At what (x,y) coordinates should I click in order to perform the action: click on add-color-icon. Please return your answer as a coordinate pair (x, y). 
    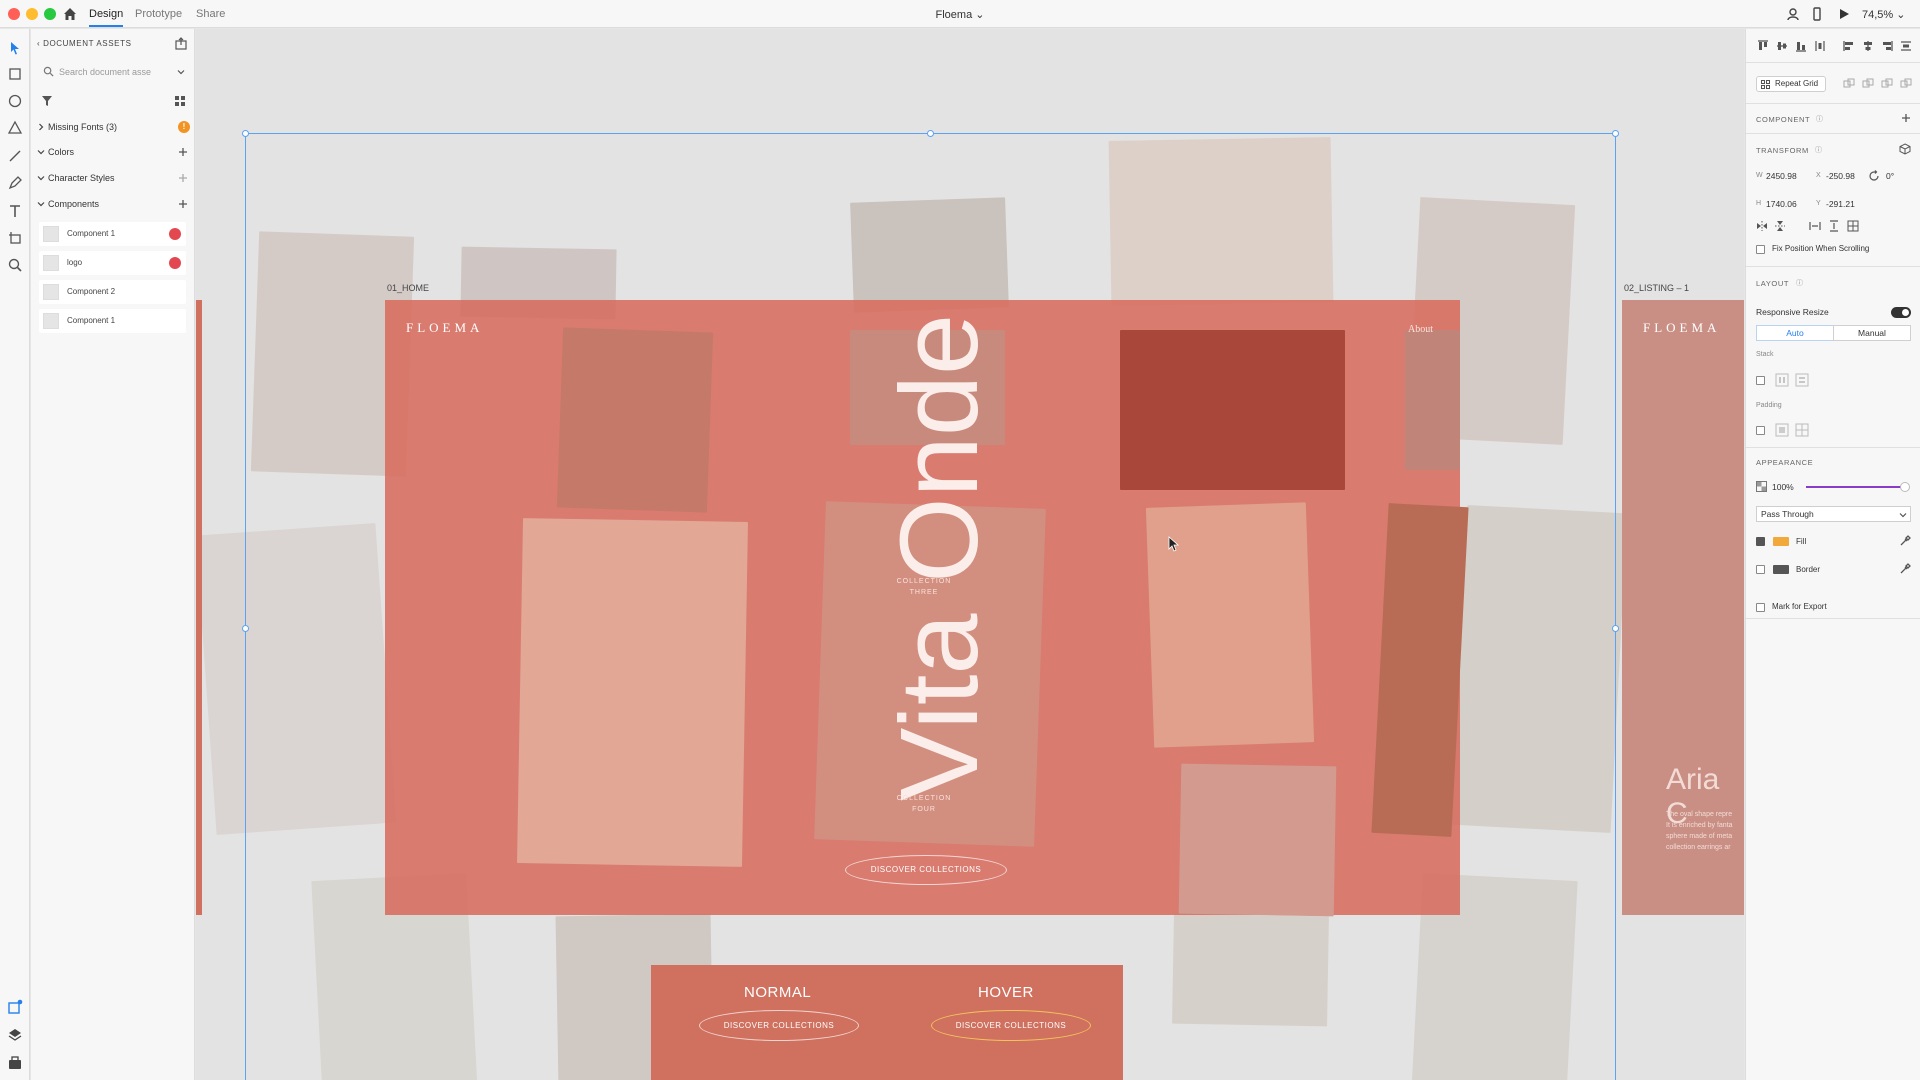
    Looking at the image, I should click on (183, 152).